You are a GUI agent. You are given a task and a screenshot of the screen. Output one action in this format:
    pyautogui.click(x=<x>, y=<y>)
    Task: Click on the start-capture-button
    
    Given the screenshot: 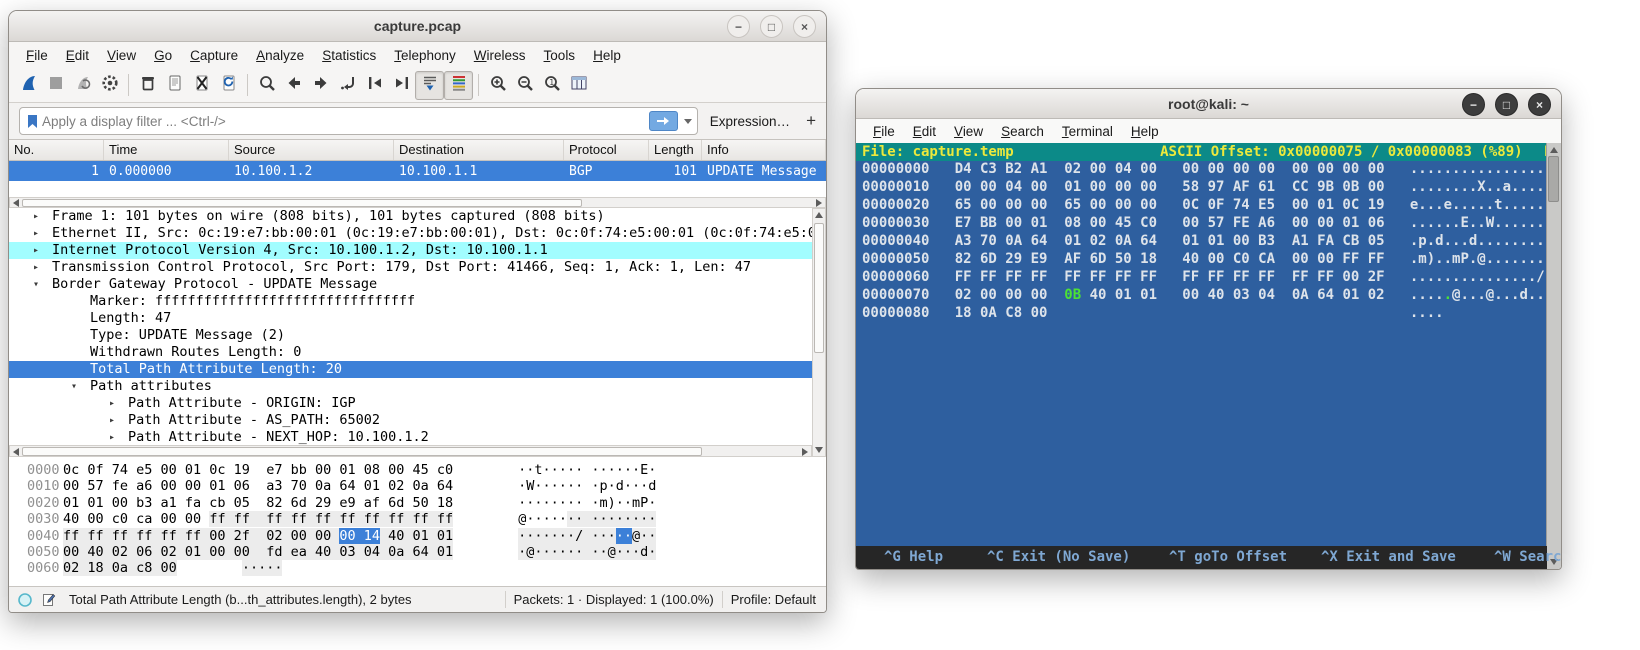 What is the action you would take?
    pyautogui.click(x=28, y=85)
    